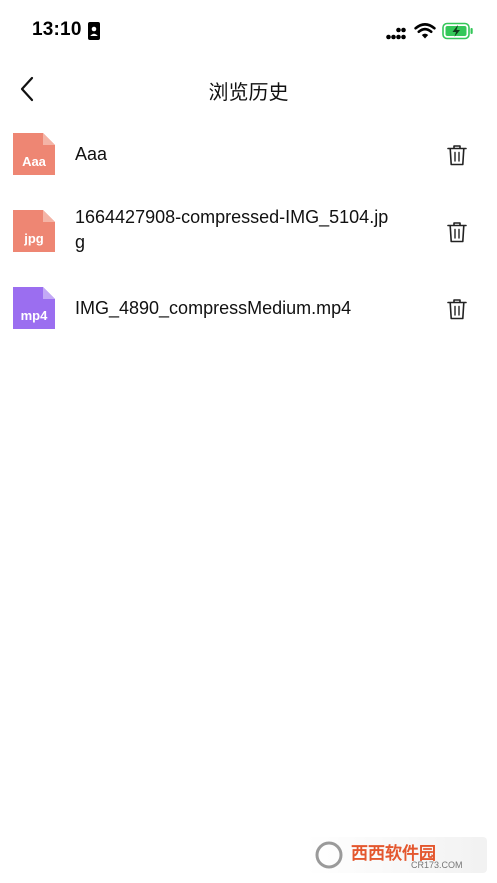  What do you see at coordinates (57, 29) in the screenshot?
I see `status-time: 13:10` at bounding box center [57, 29].